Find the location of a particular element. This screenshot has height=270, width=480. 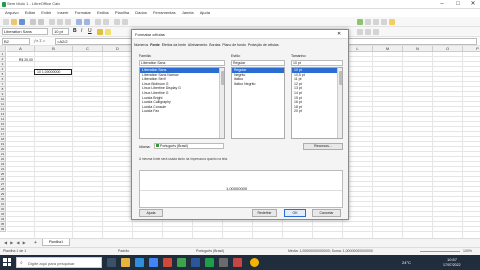

tab-numeros: Números is located at coordinates (141, 45).